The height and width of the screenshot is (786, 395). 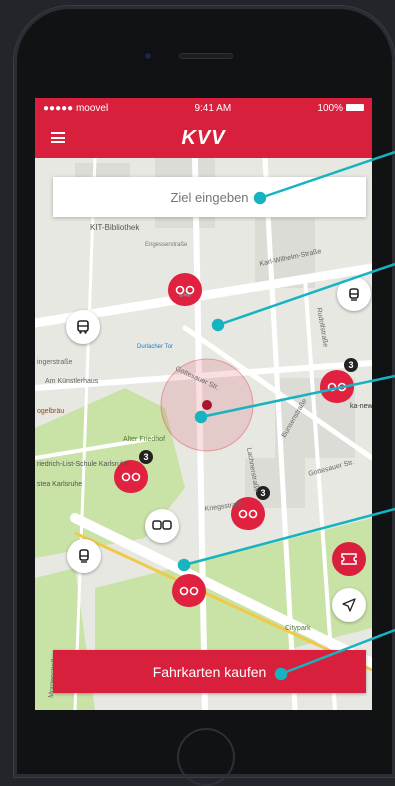 What do you see at coordinates (361, 406) in the screenshot?
I see `street-label: ka-new` at bounding box center [361, 406].